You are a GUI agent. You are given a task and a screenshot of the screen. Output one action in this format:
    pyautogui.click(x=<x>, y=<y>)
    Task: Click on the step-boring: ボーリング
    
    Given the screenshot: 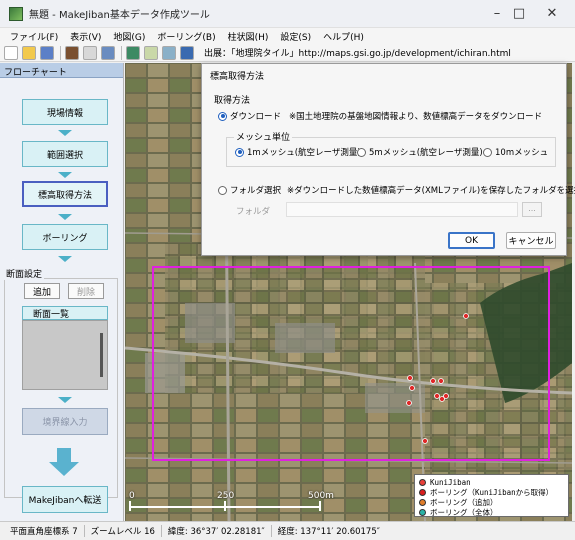 What is the action you would take?
    pyautogui.click(x=65, y=237)
    